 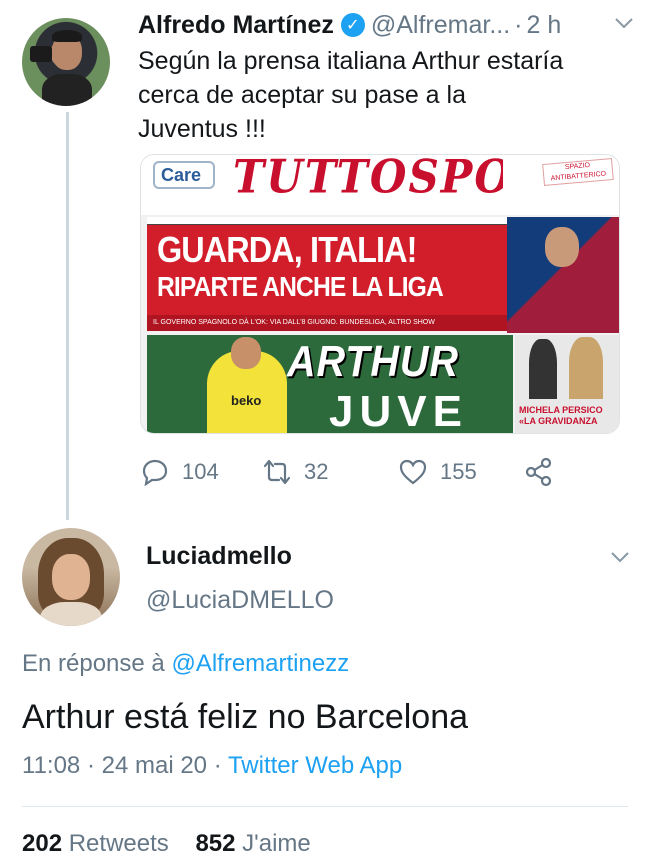 I want to click on media-side-caption-1: MICHELA PERSICO, so click(x=561, y=410).